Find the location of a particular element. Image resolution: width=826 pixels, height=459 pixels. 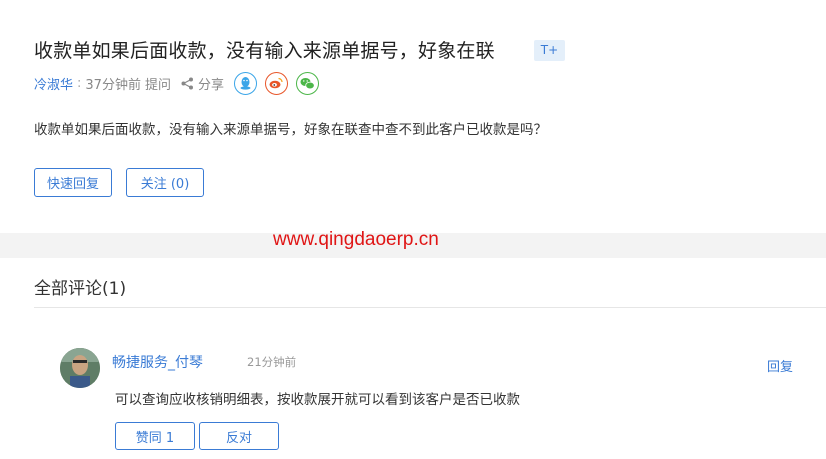

agree-button: 赞同 1 is located at coordinates (155, 436).